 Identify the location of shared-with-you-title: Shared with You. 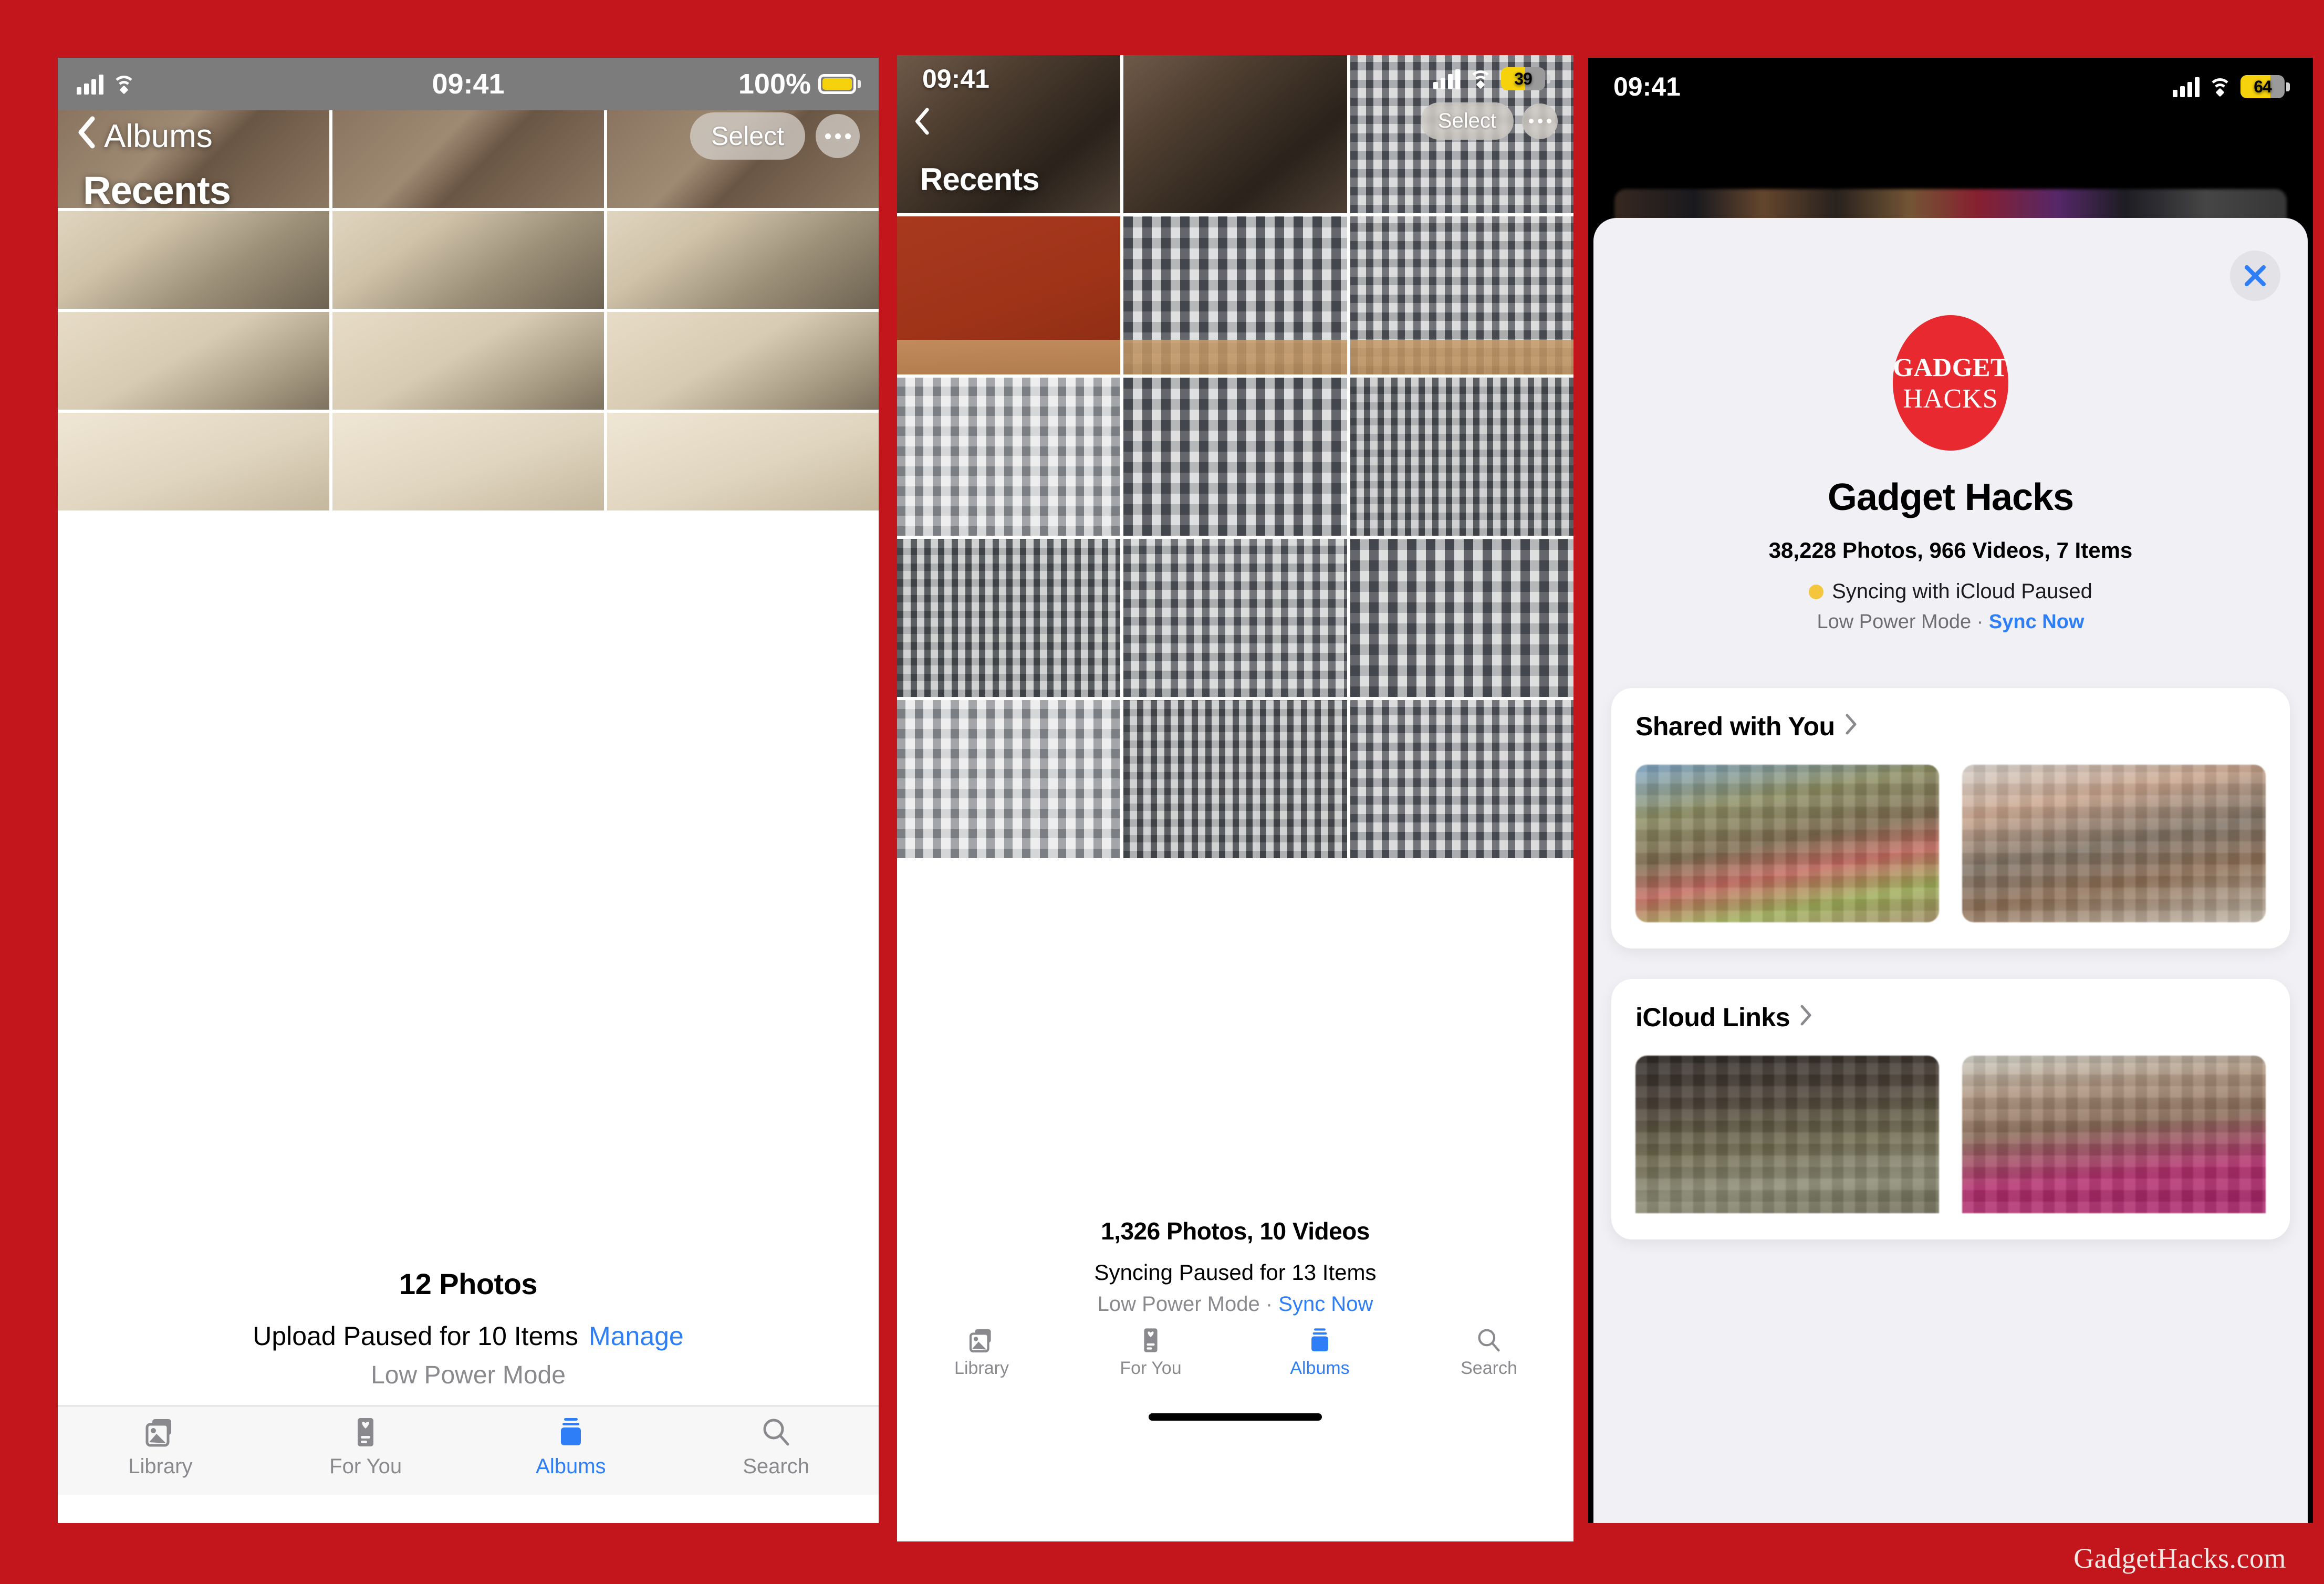
(1735, 726).